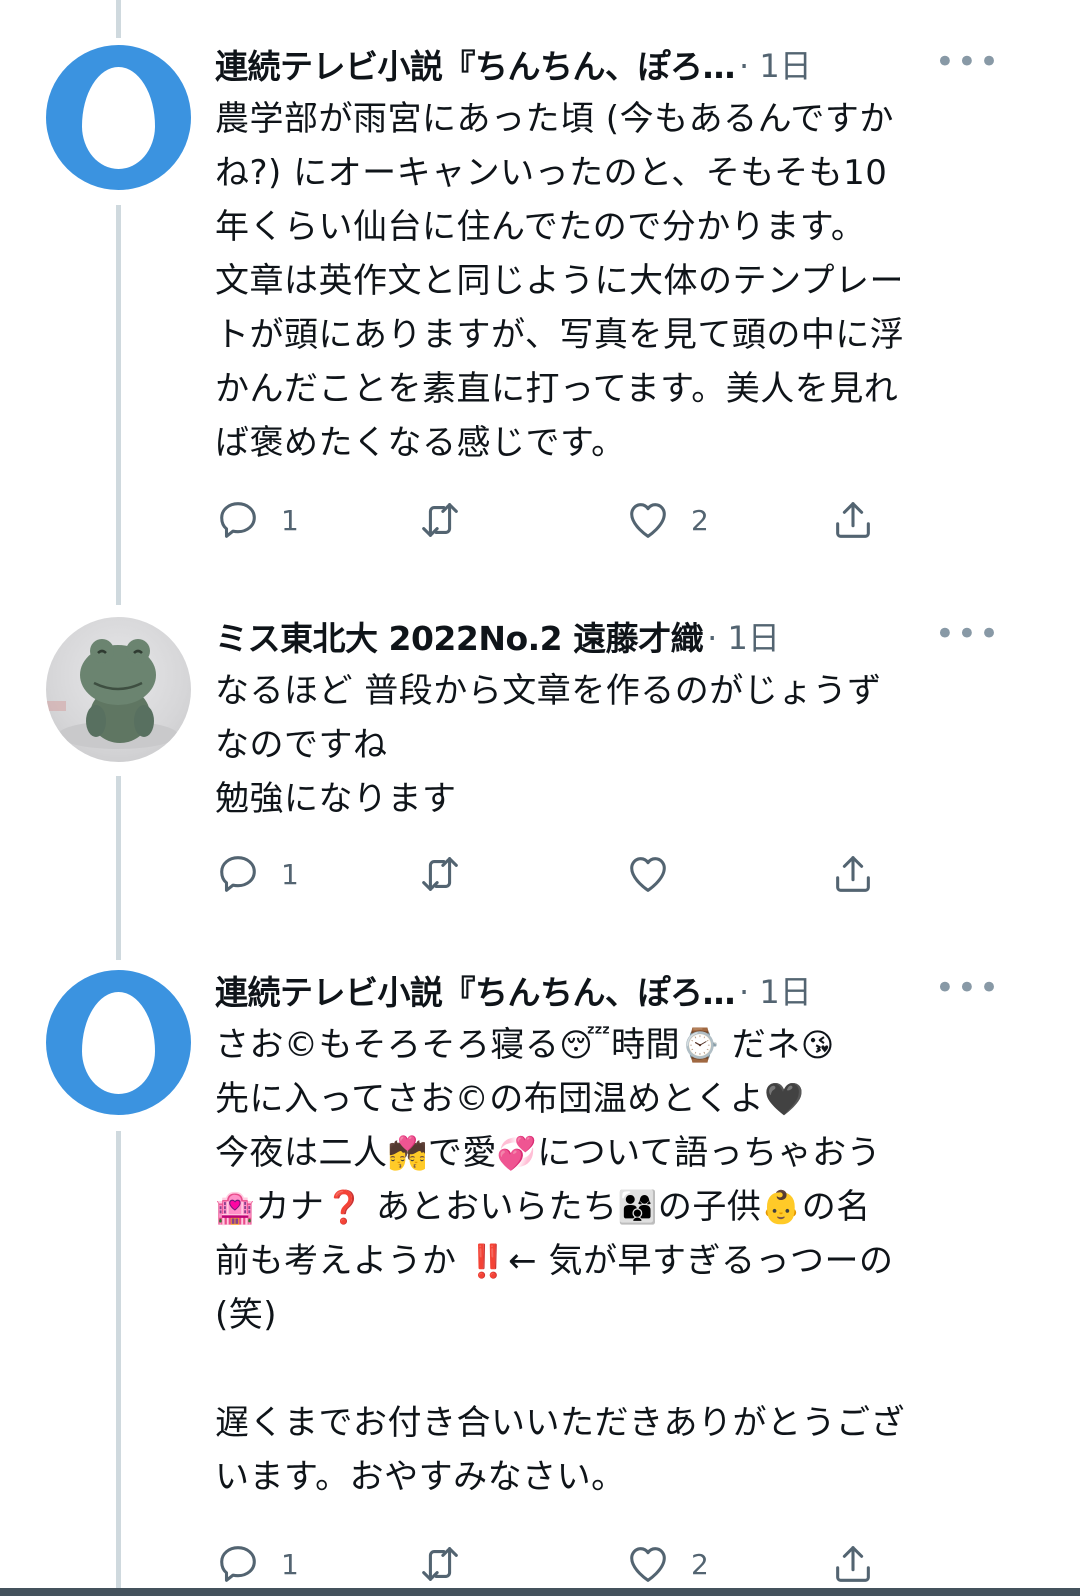  I want to click on black-heart-icon: 🖤, so click(784, 1099).